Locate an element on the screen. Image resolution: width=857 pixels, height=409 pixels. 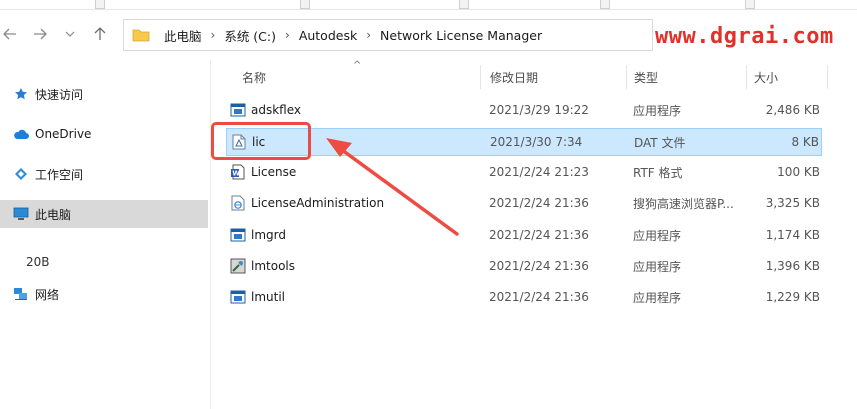
sidebar-item-label: 网络 is located at coordinates (47, 294).